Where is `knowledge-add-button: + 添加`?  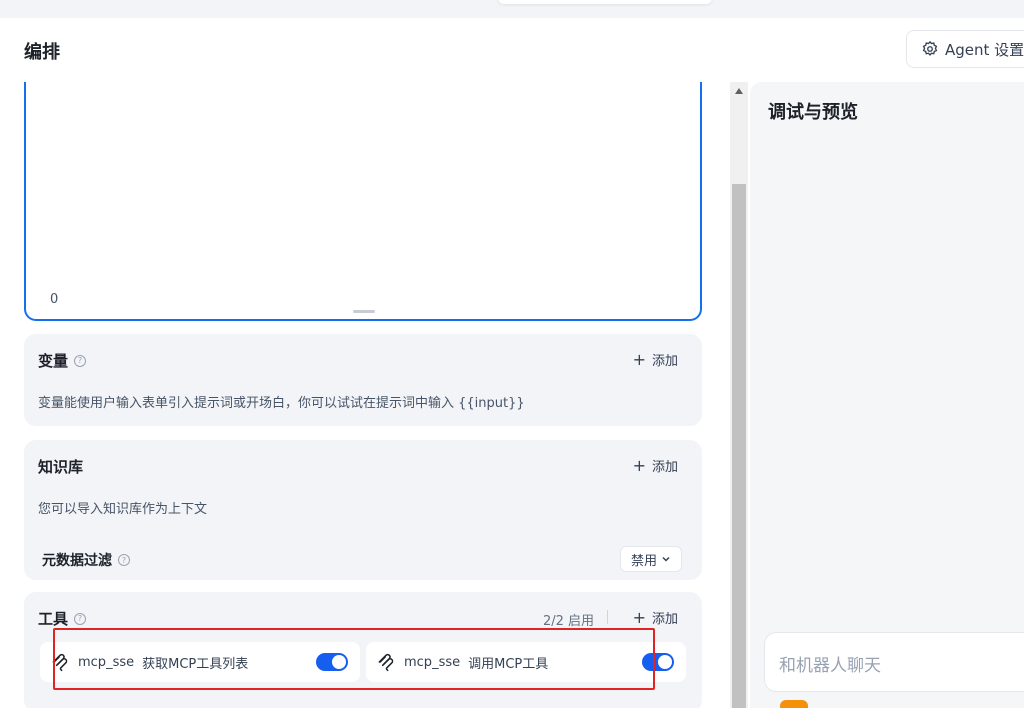 knowledge-add-button: + 添加 is located at coordinates (655, 465).